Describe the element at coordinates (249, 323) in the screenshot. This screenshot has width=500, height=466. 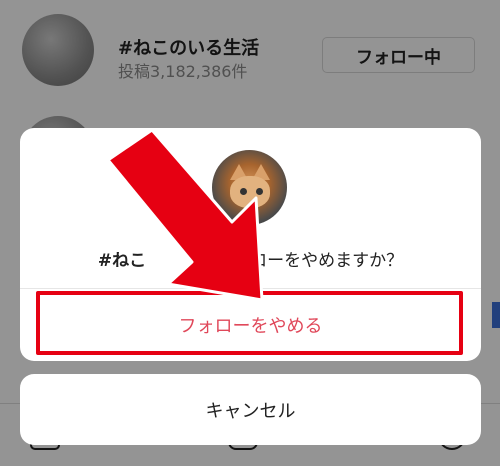
I see `highlight-box` at that location.